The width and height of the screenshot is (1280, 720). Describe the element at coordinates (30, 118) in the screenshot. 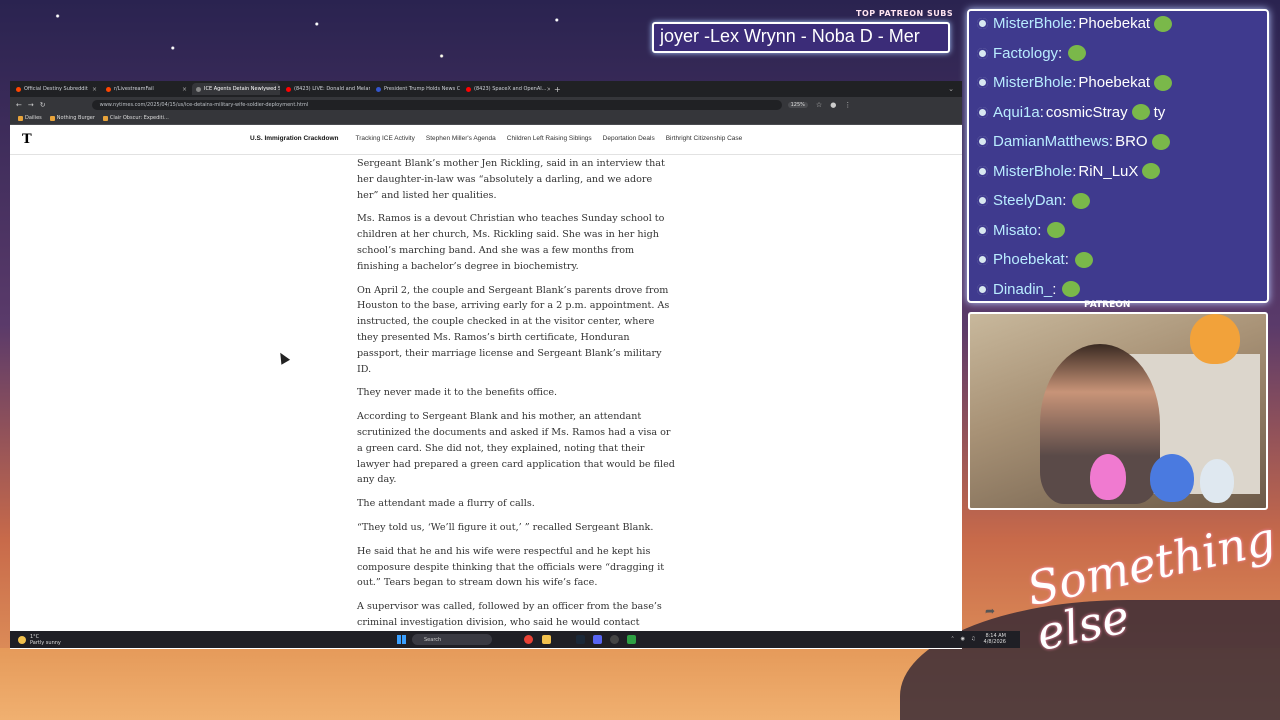

I see `bookmark-item: Dailies` at that location.